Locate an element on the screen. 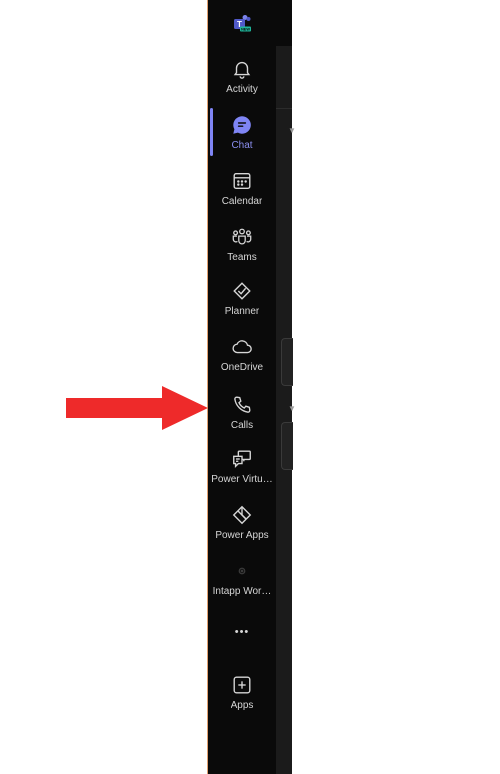 Image resolution: width=500 pixels, height=774 pixels. more-icon: ••• is located at coordinates (242, 632).